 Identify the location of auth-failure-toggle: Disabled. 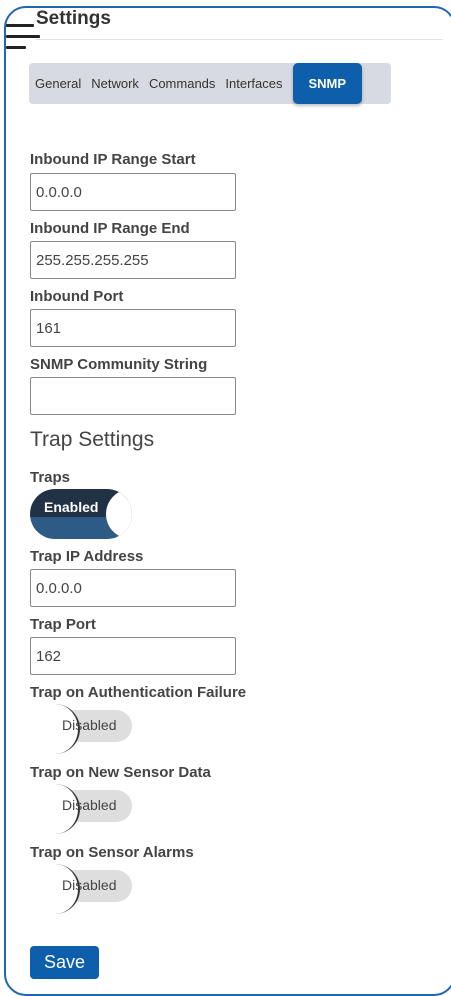
(81, 729).